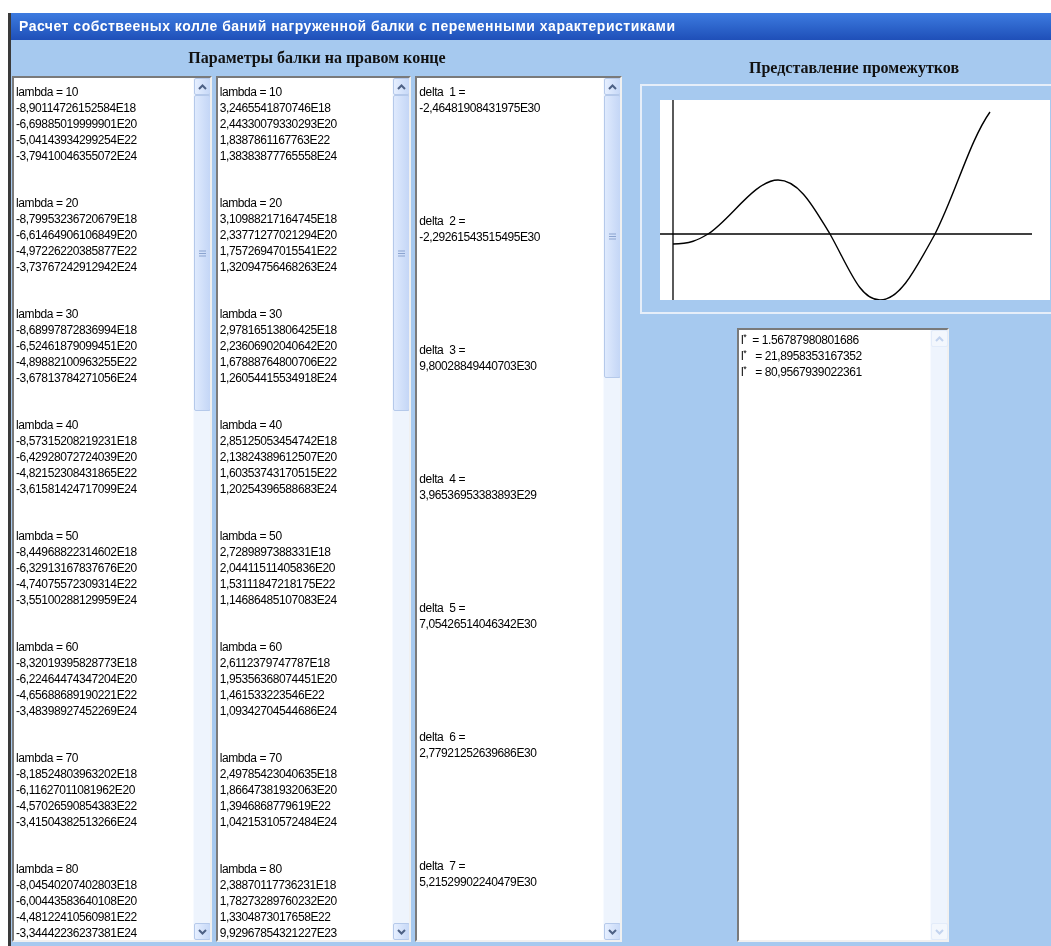  What do you see at coordinates (278, 346) in the screenshot?
I see `list-value: 2,23606902040642E20` at bounding box center [278, 346].